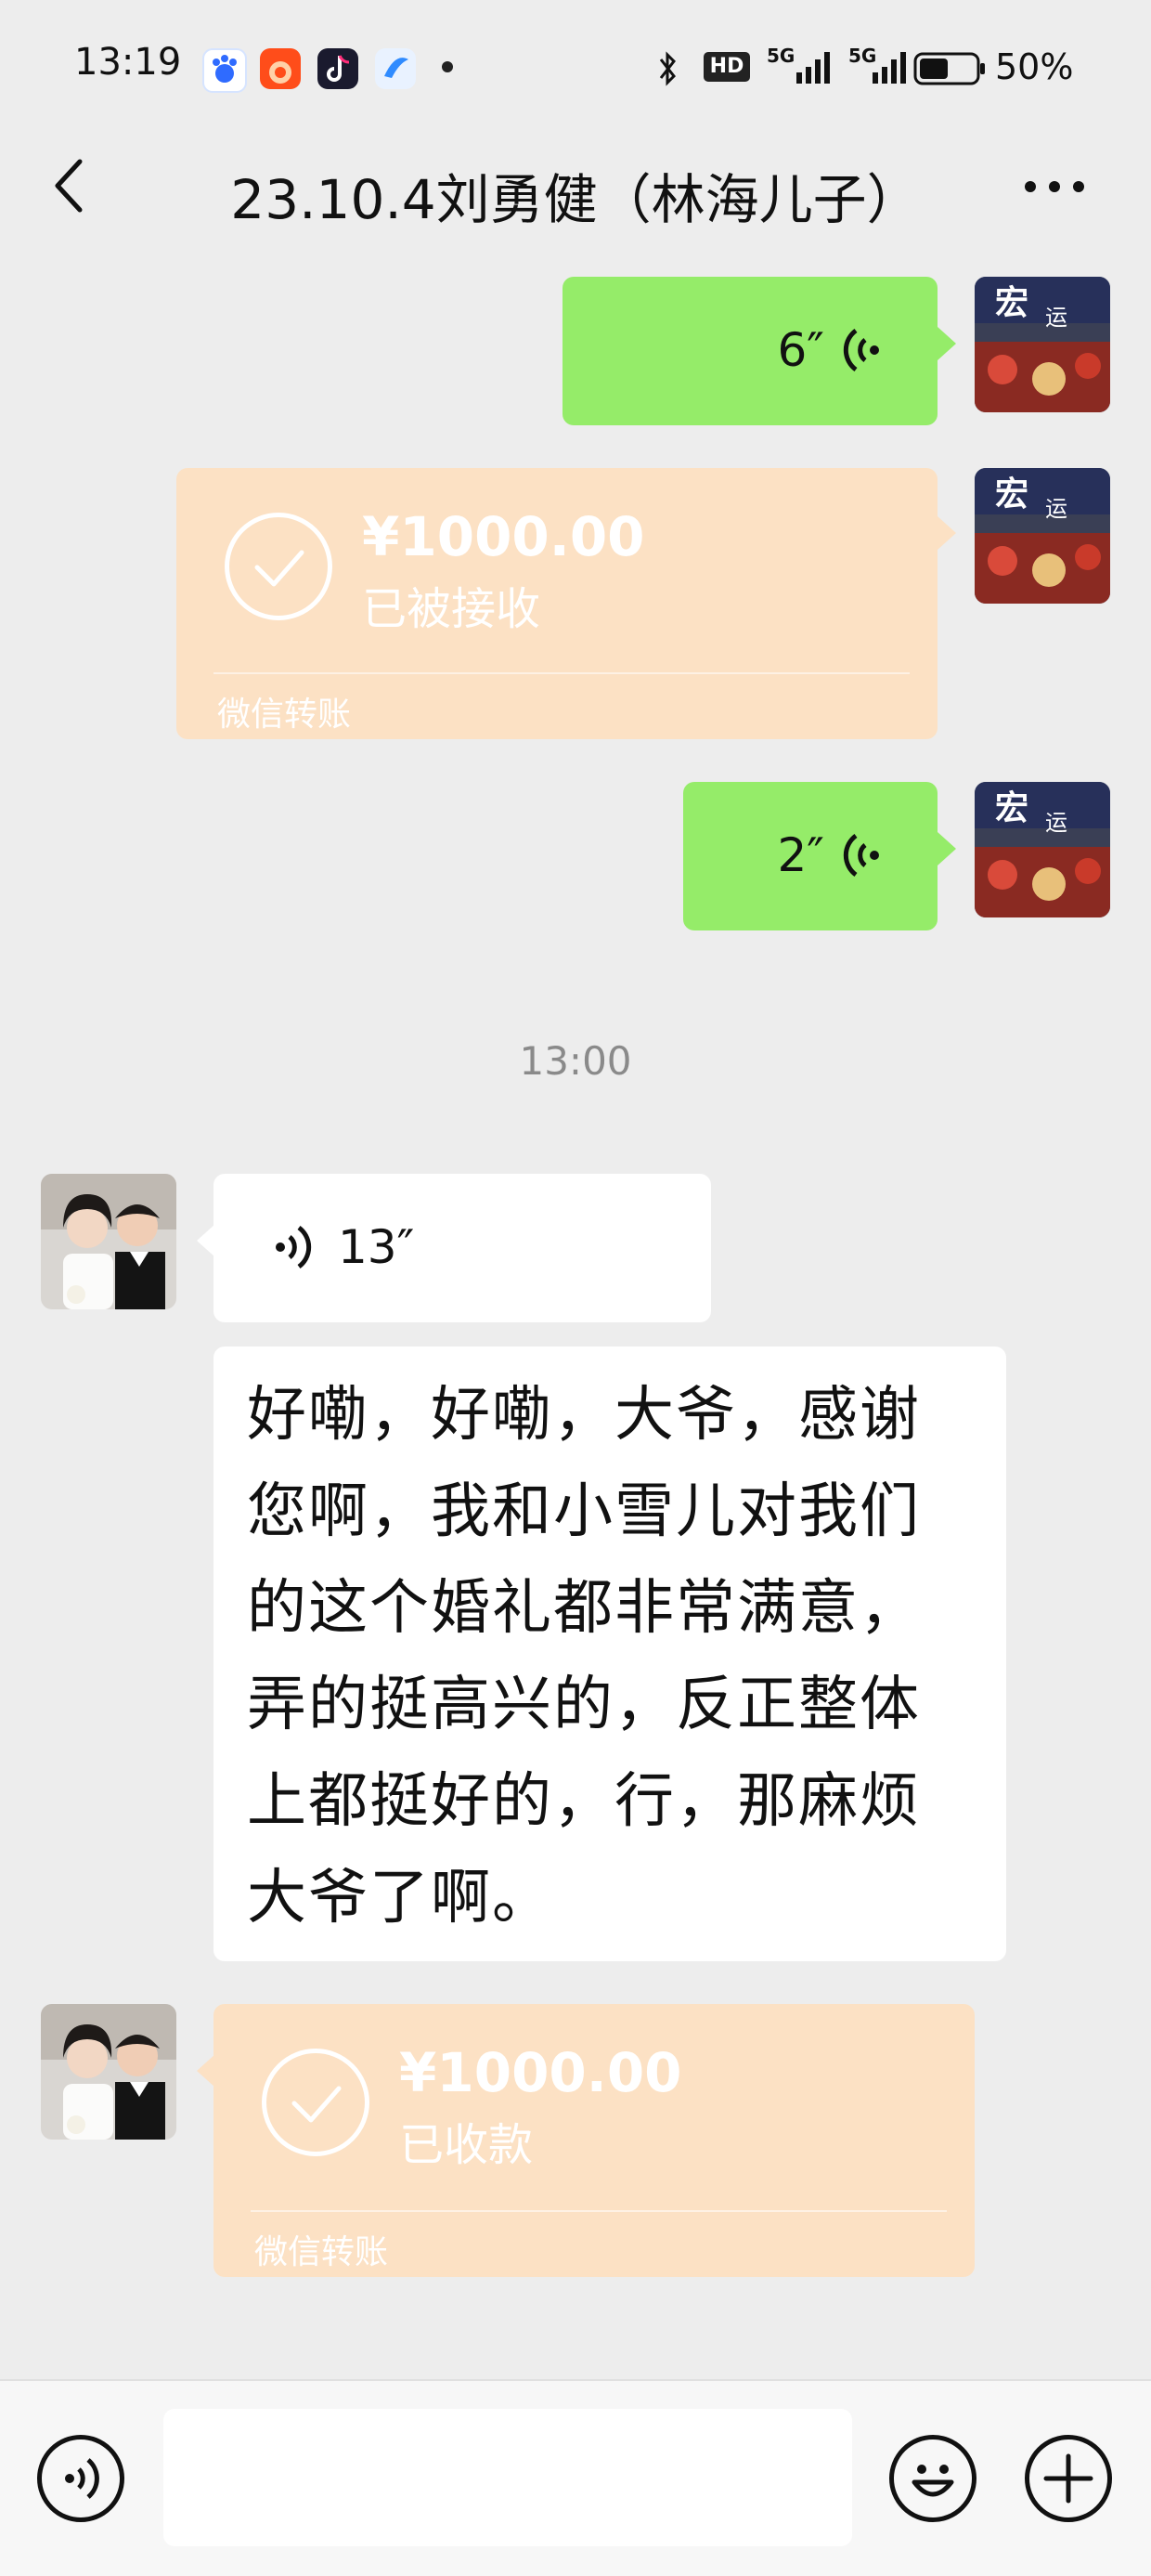  I want to click on plus-icon, so click(1068, 2478).